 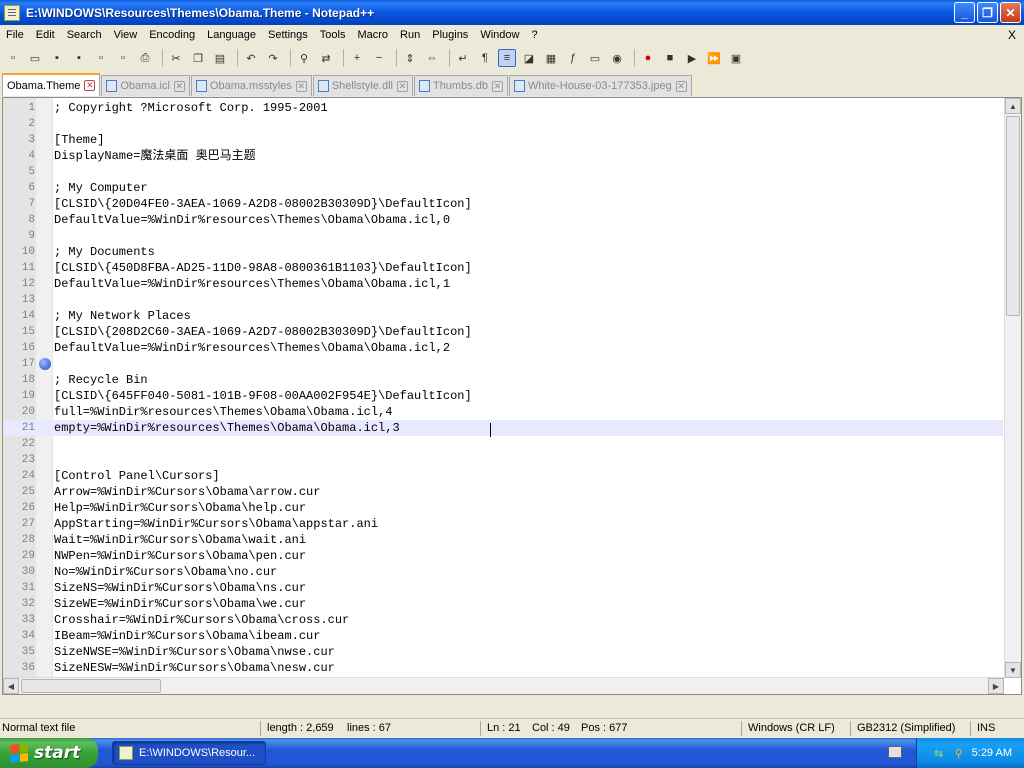 I want to click on find-icon: ⚲, so click(x=304, y=58).